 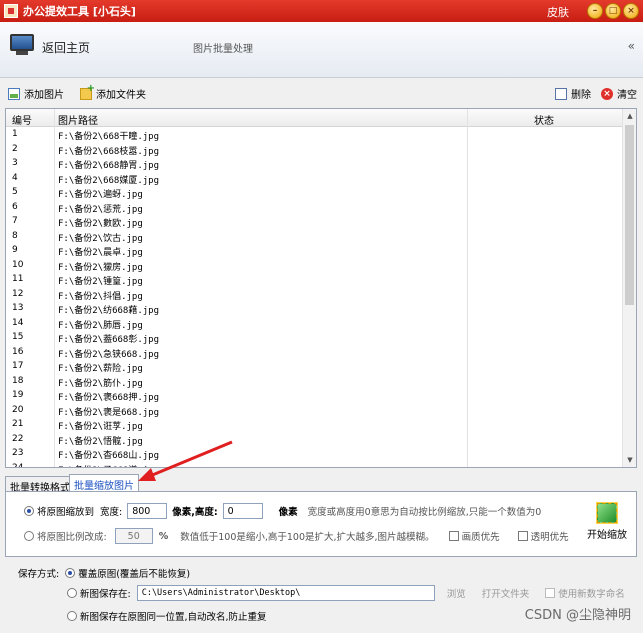 I want to click on tab-batch-convert: 批量转换格式, so click(x=40, y=485).